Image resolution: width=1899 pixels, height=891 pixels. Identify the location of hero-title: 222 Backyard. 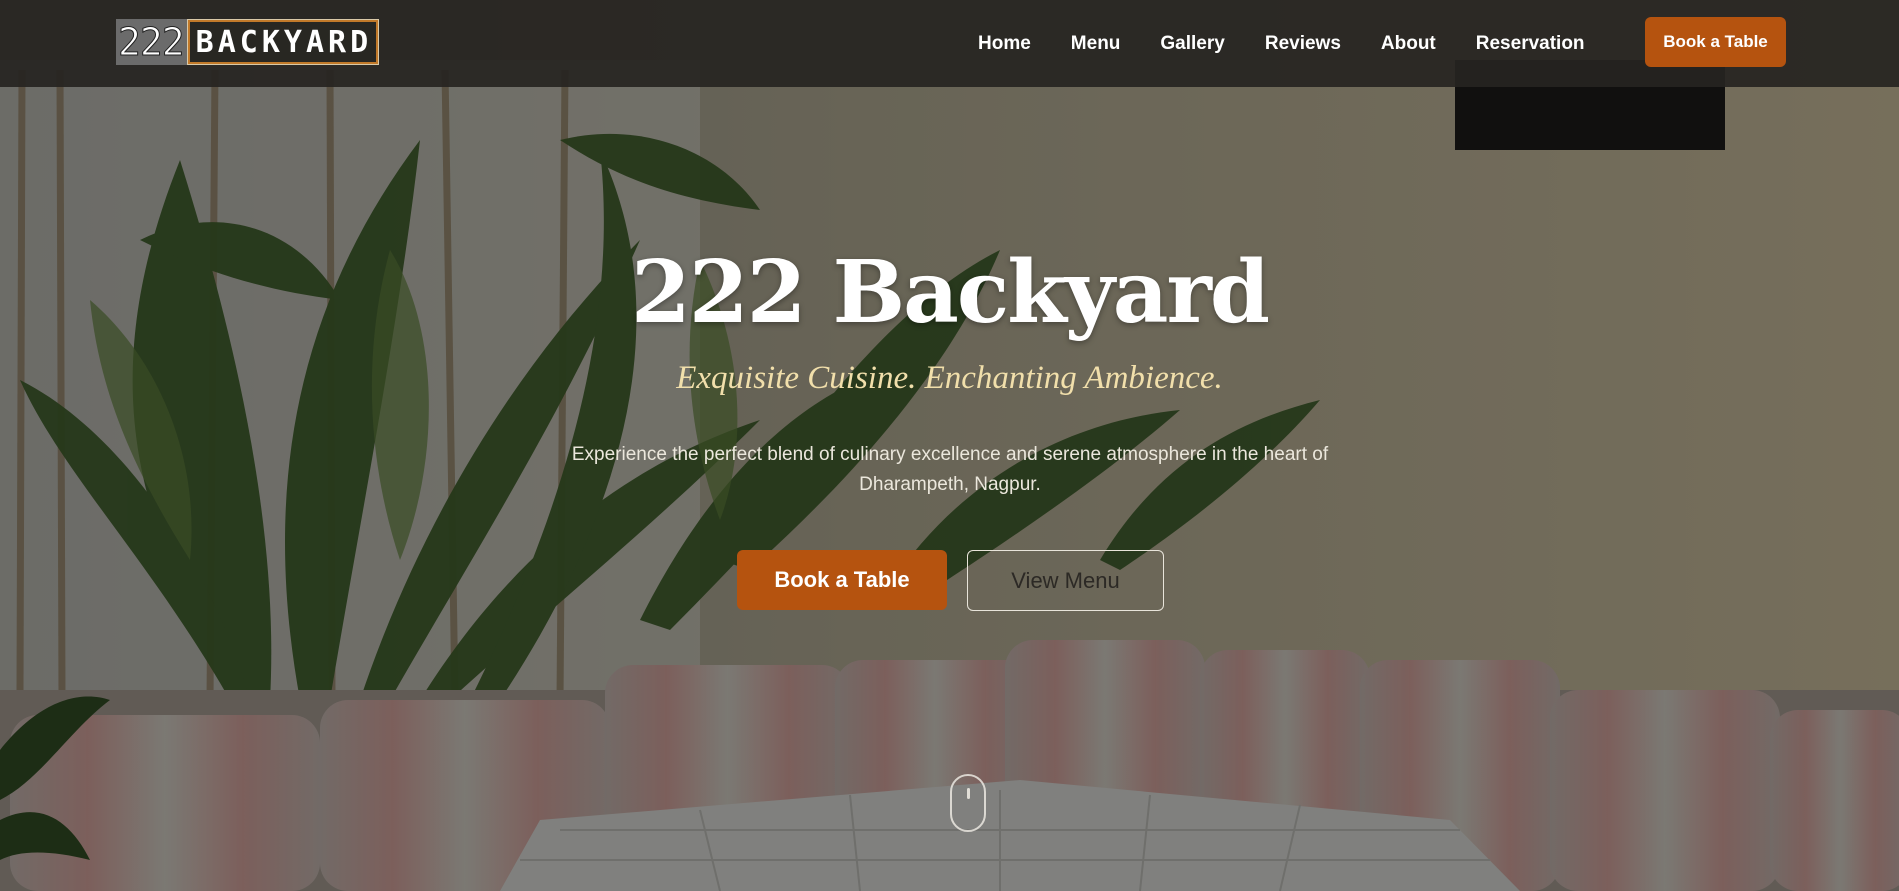
(950, 292).